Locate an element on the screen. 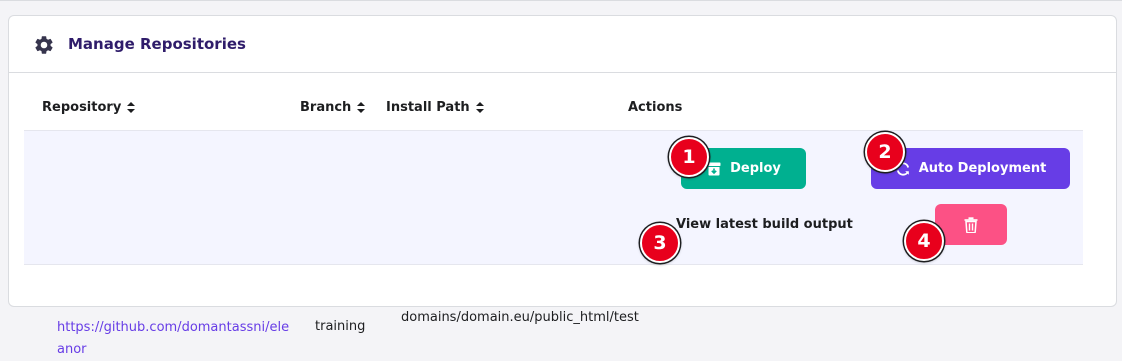  annotation-marker-4: 4 is located at coordinates (924, 241).